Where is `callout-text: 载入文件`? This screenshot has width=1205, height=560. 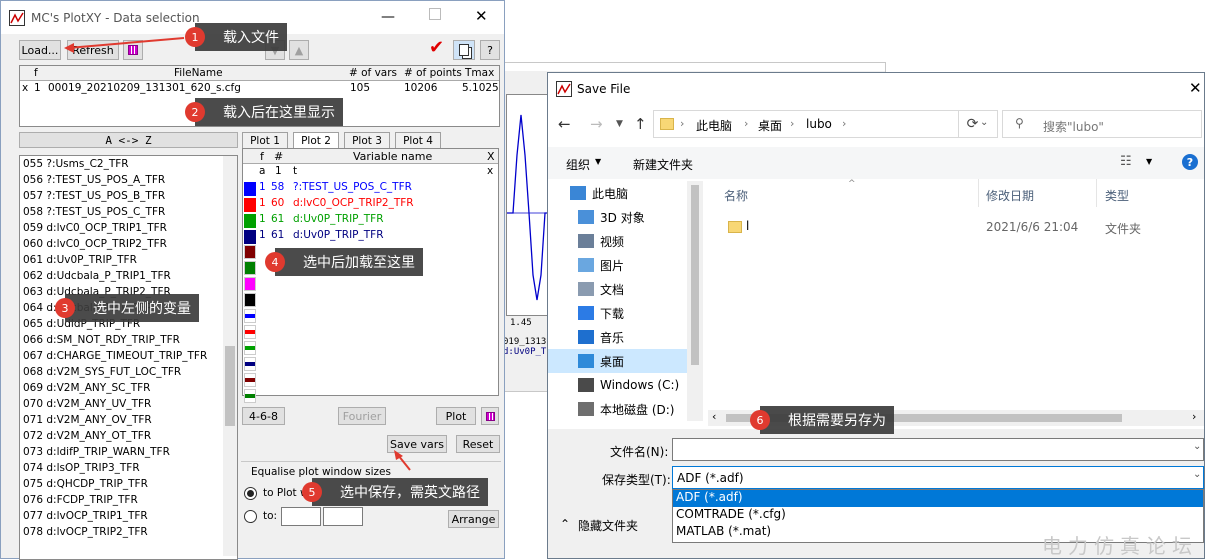
callout-text: 载入文件 is located at coordinates (251, 38).